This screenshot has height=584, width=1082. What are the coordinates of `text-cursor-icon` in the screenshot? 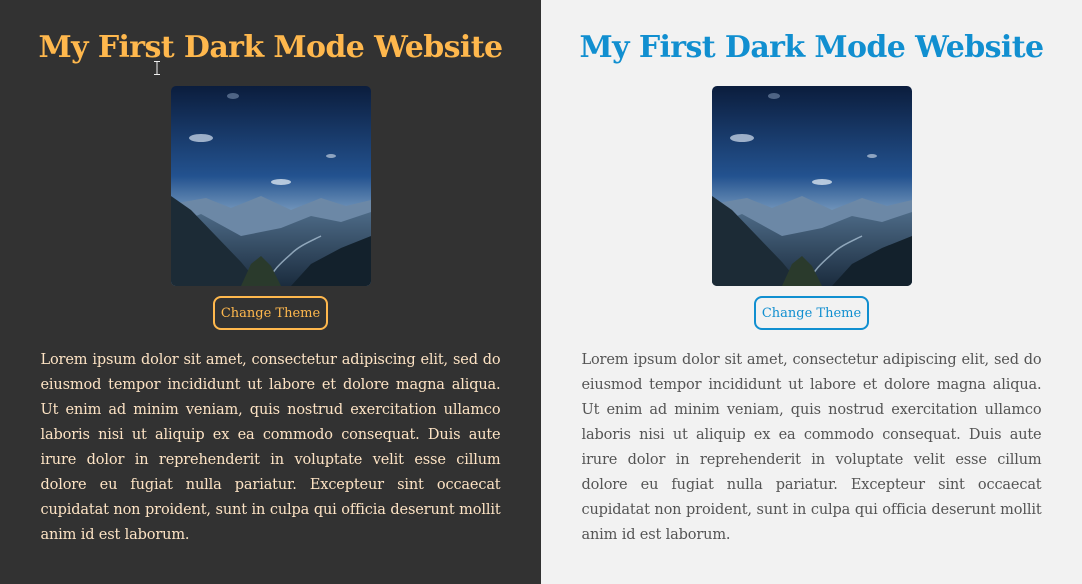 It's located at (157, 67).